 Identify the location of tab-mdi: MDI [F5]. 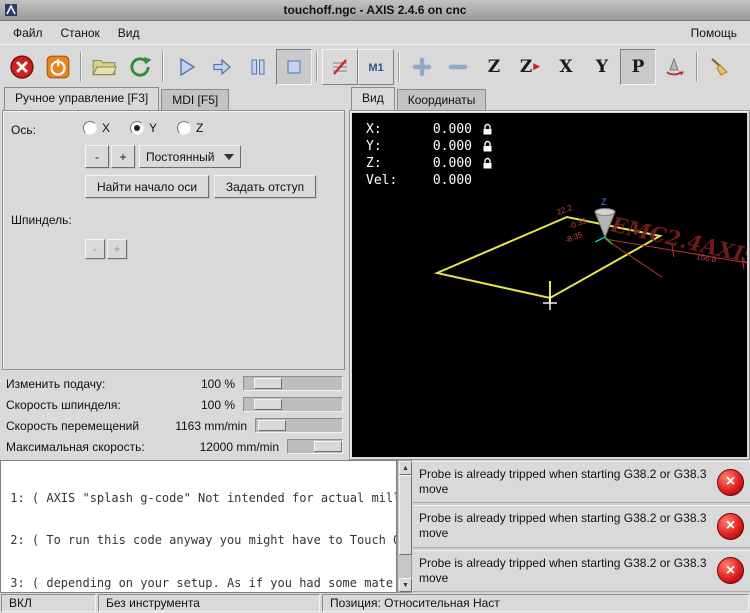
(195, 99).